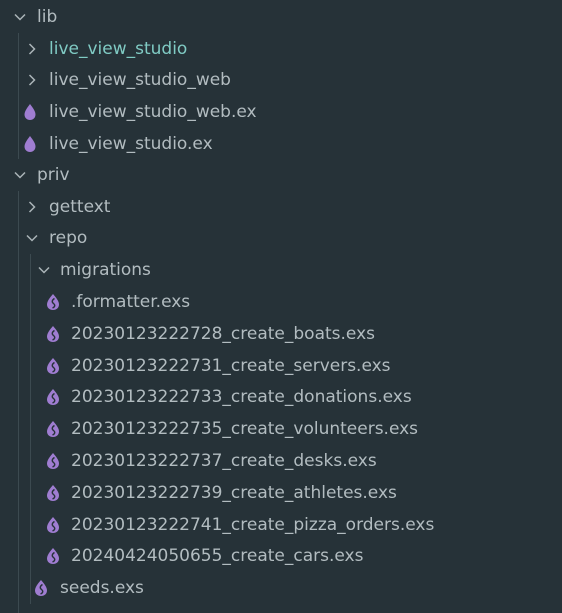  I want to click on tree-file-migration-create-pizza-orders: 20230123222741_create_pizza_orders.exs, so click(281, 525).